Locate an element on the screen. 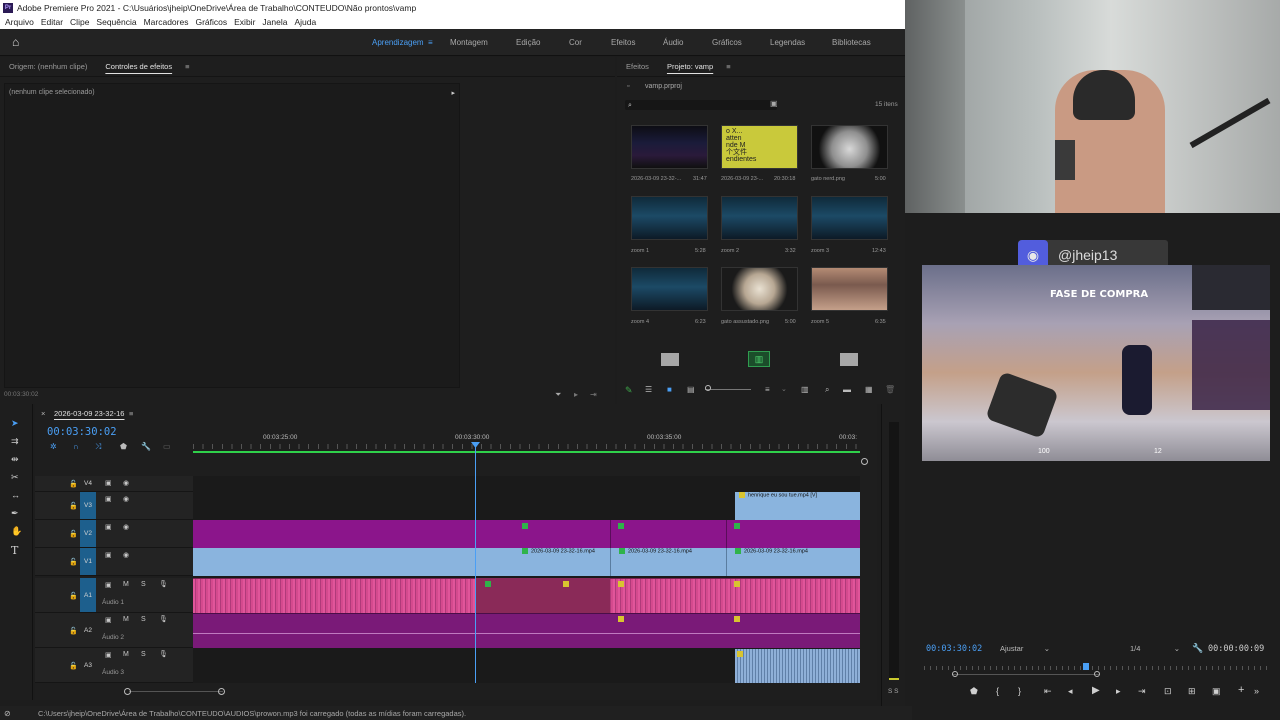 This screenshot has height=720, width=1280. zoom-slider-handle is located at coordinates (708, 388).